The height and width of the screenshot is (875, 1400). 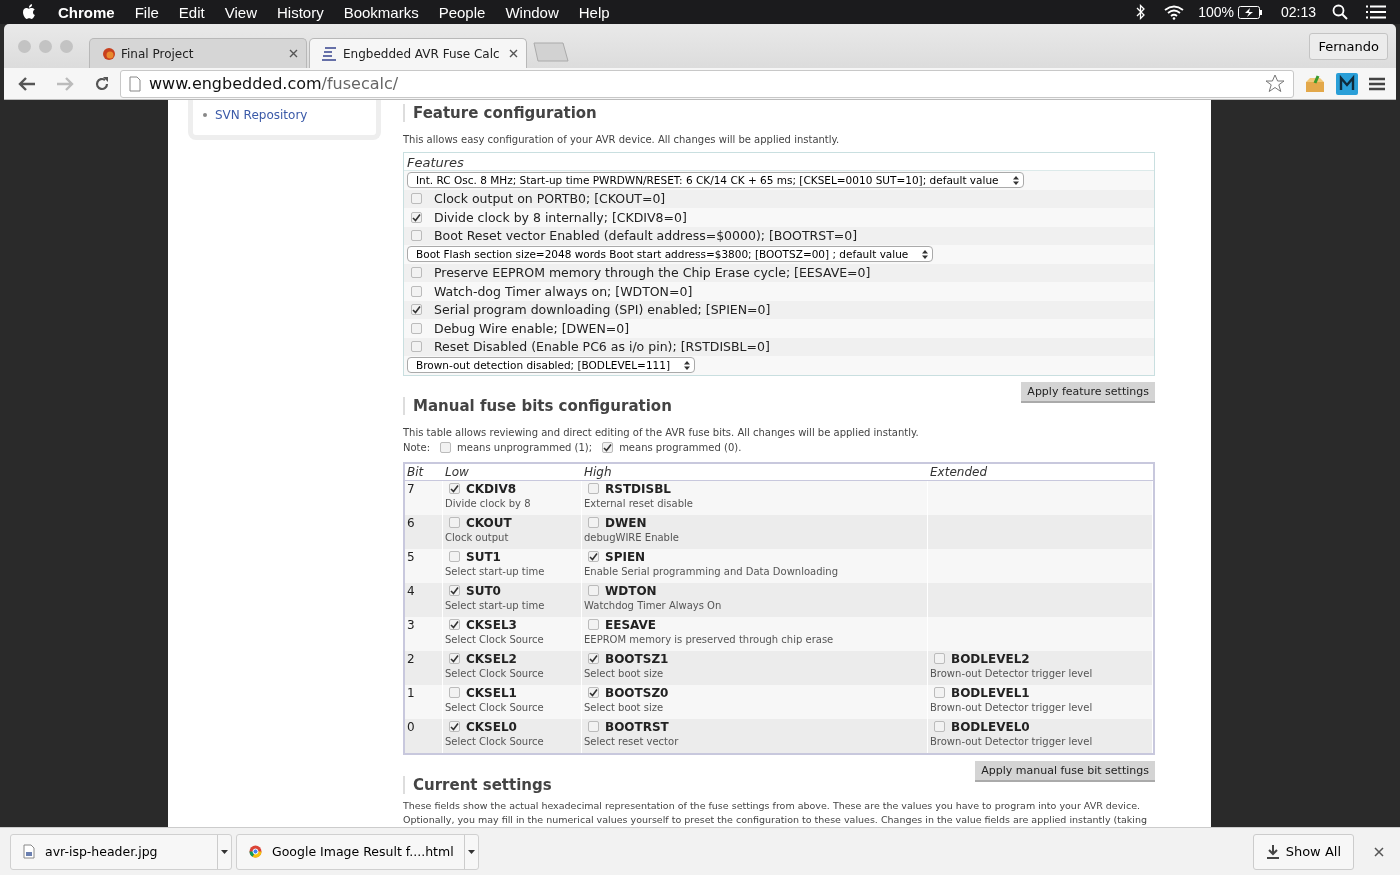 I want to click on updown-icon, so click(x=687, y=365).